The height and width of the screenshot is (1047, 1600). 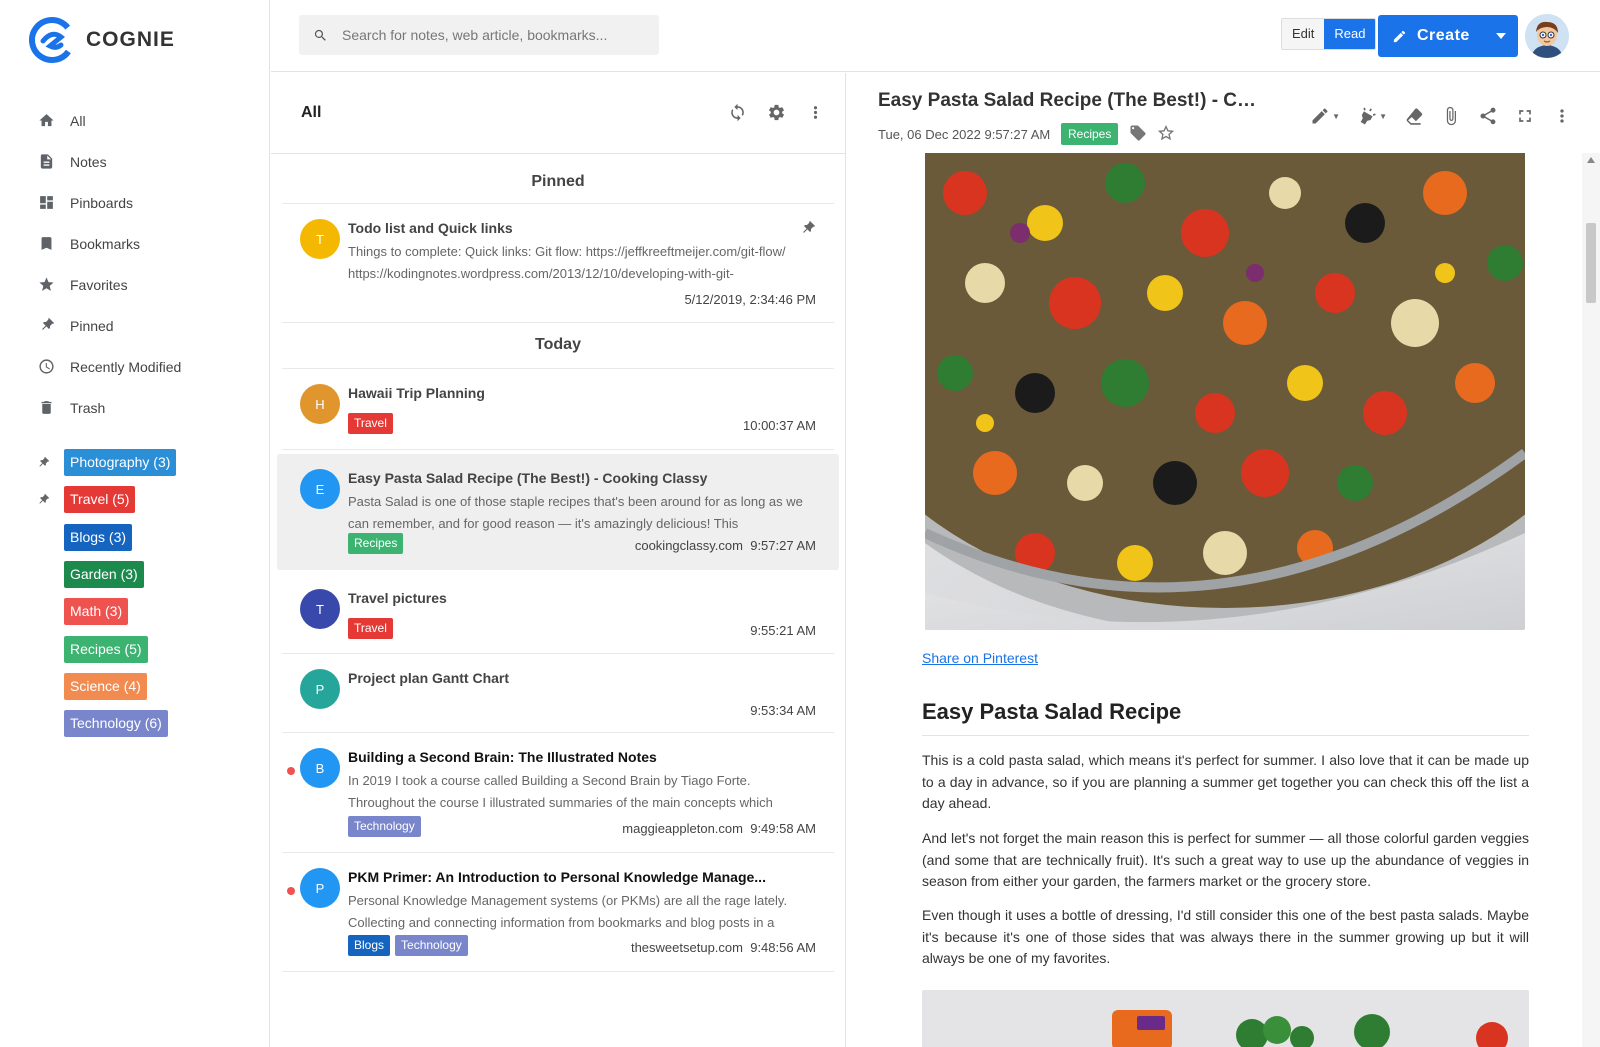 I want to click on reader-tag: Recipes, so click(x=1090, y=134).